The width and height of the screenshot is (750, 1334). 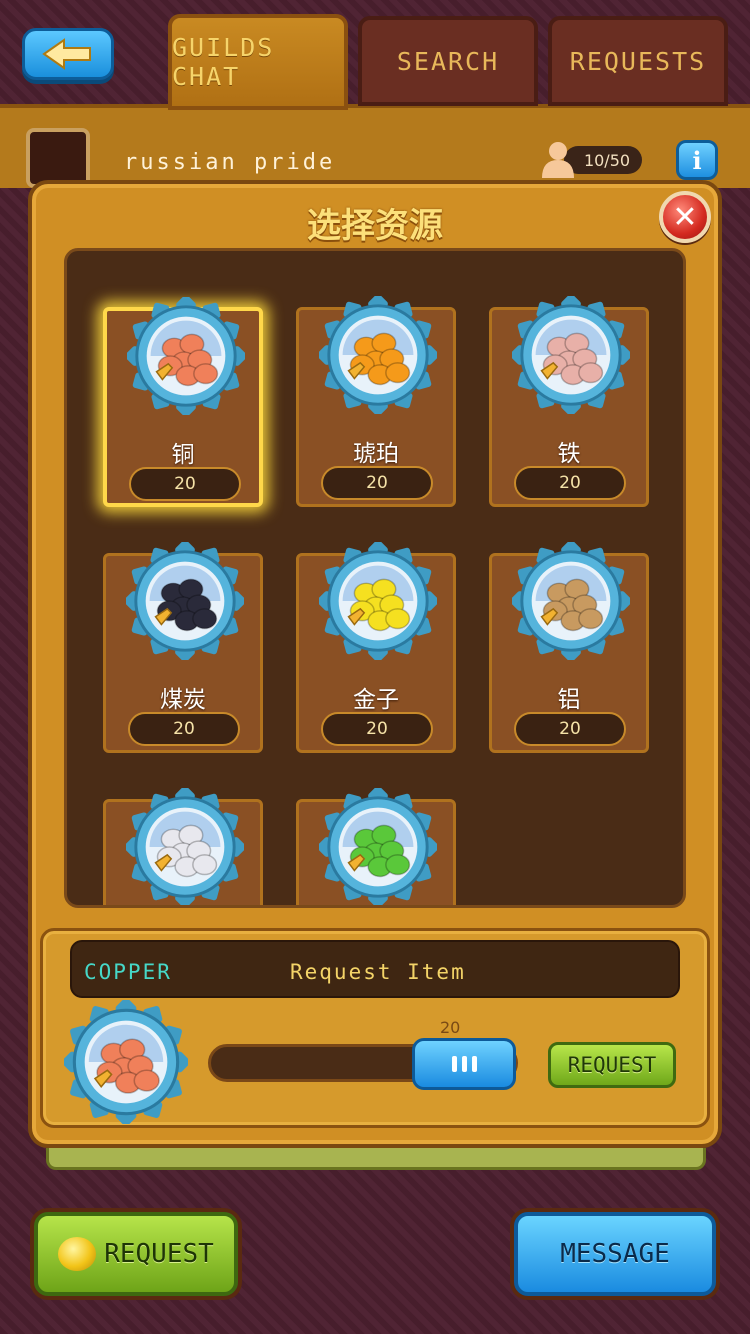 What do you see at coordinates (58, 158) in the screenshot?
I see `guild-emblem` at bounding box center [58, 158].